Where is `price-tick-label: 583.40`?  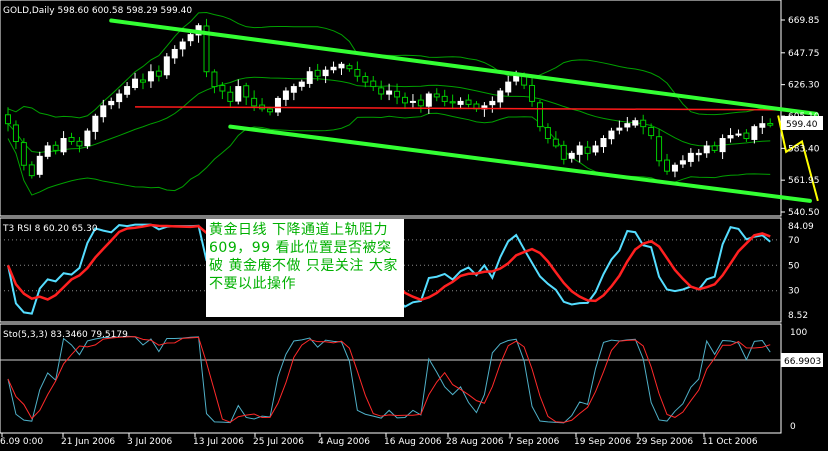
price-tick-label: 583.40 is located at coordinates (804, 149).